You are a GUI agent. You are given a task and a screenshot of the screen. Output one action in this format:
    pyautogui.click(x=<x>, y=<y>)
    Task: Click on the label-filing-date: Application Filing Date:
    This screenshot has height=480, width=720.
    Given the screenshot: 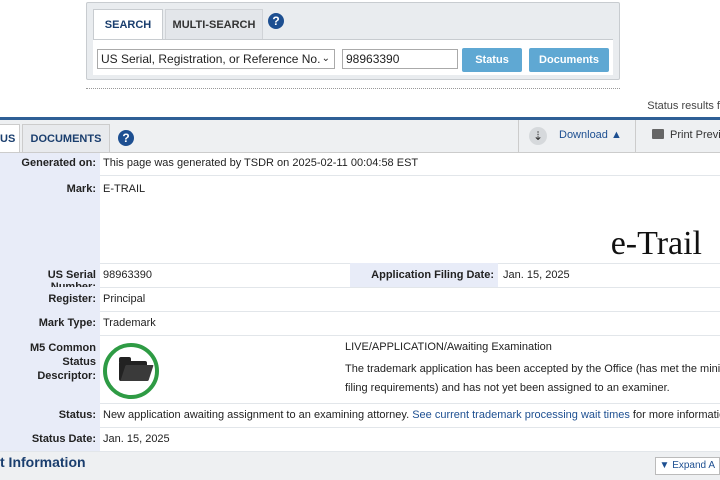 What is the action you would take?
    pyautogui.click(x=424, y=275)
    